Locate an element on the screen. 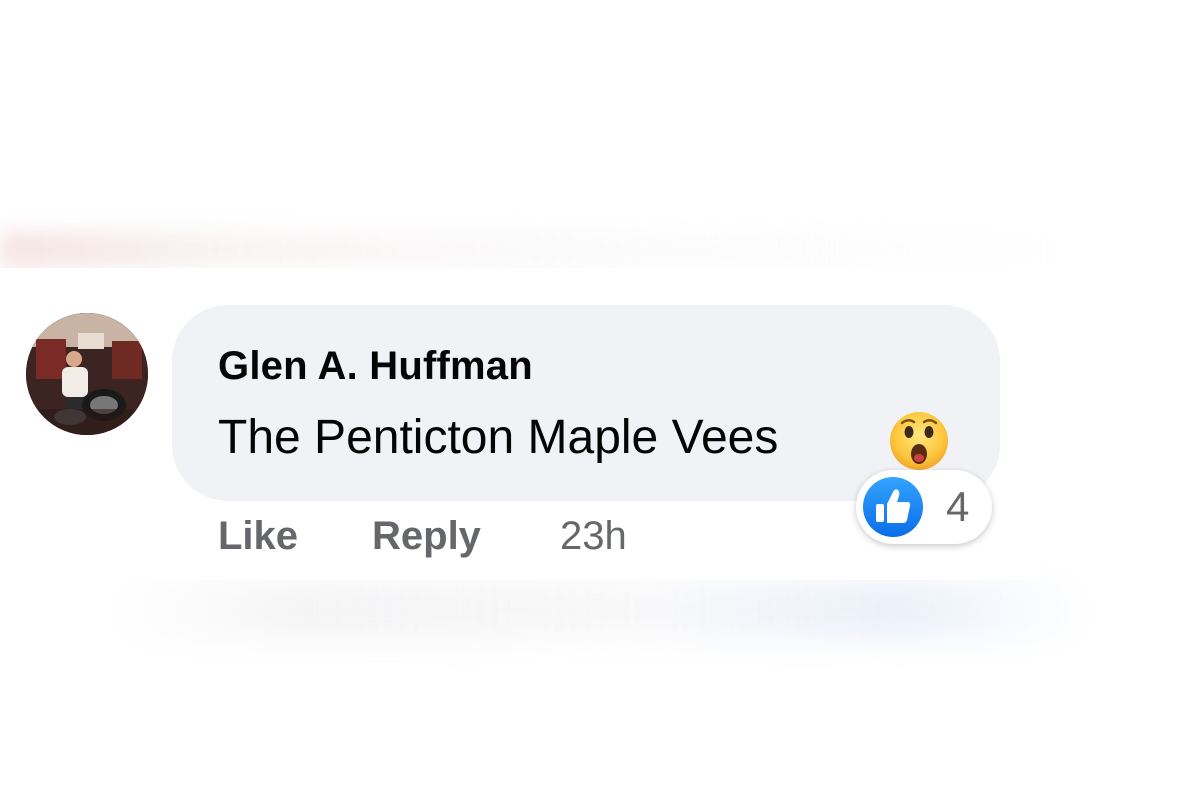  profile-photo-icon is located at coordinates (87, 374).